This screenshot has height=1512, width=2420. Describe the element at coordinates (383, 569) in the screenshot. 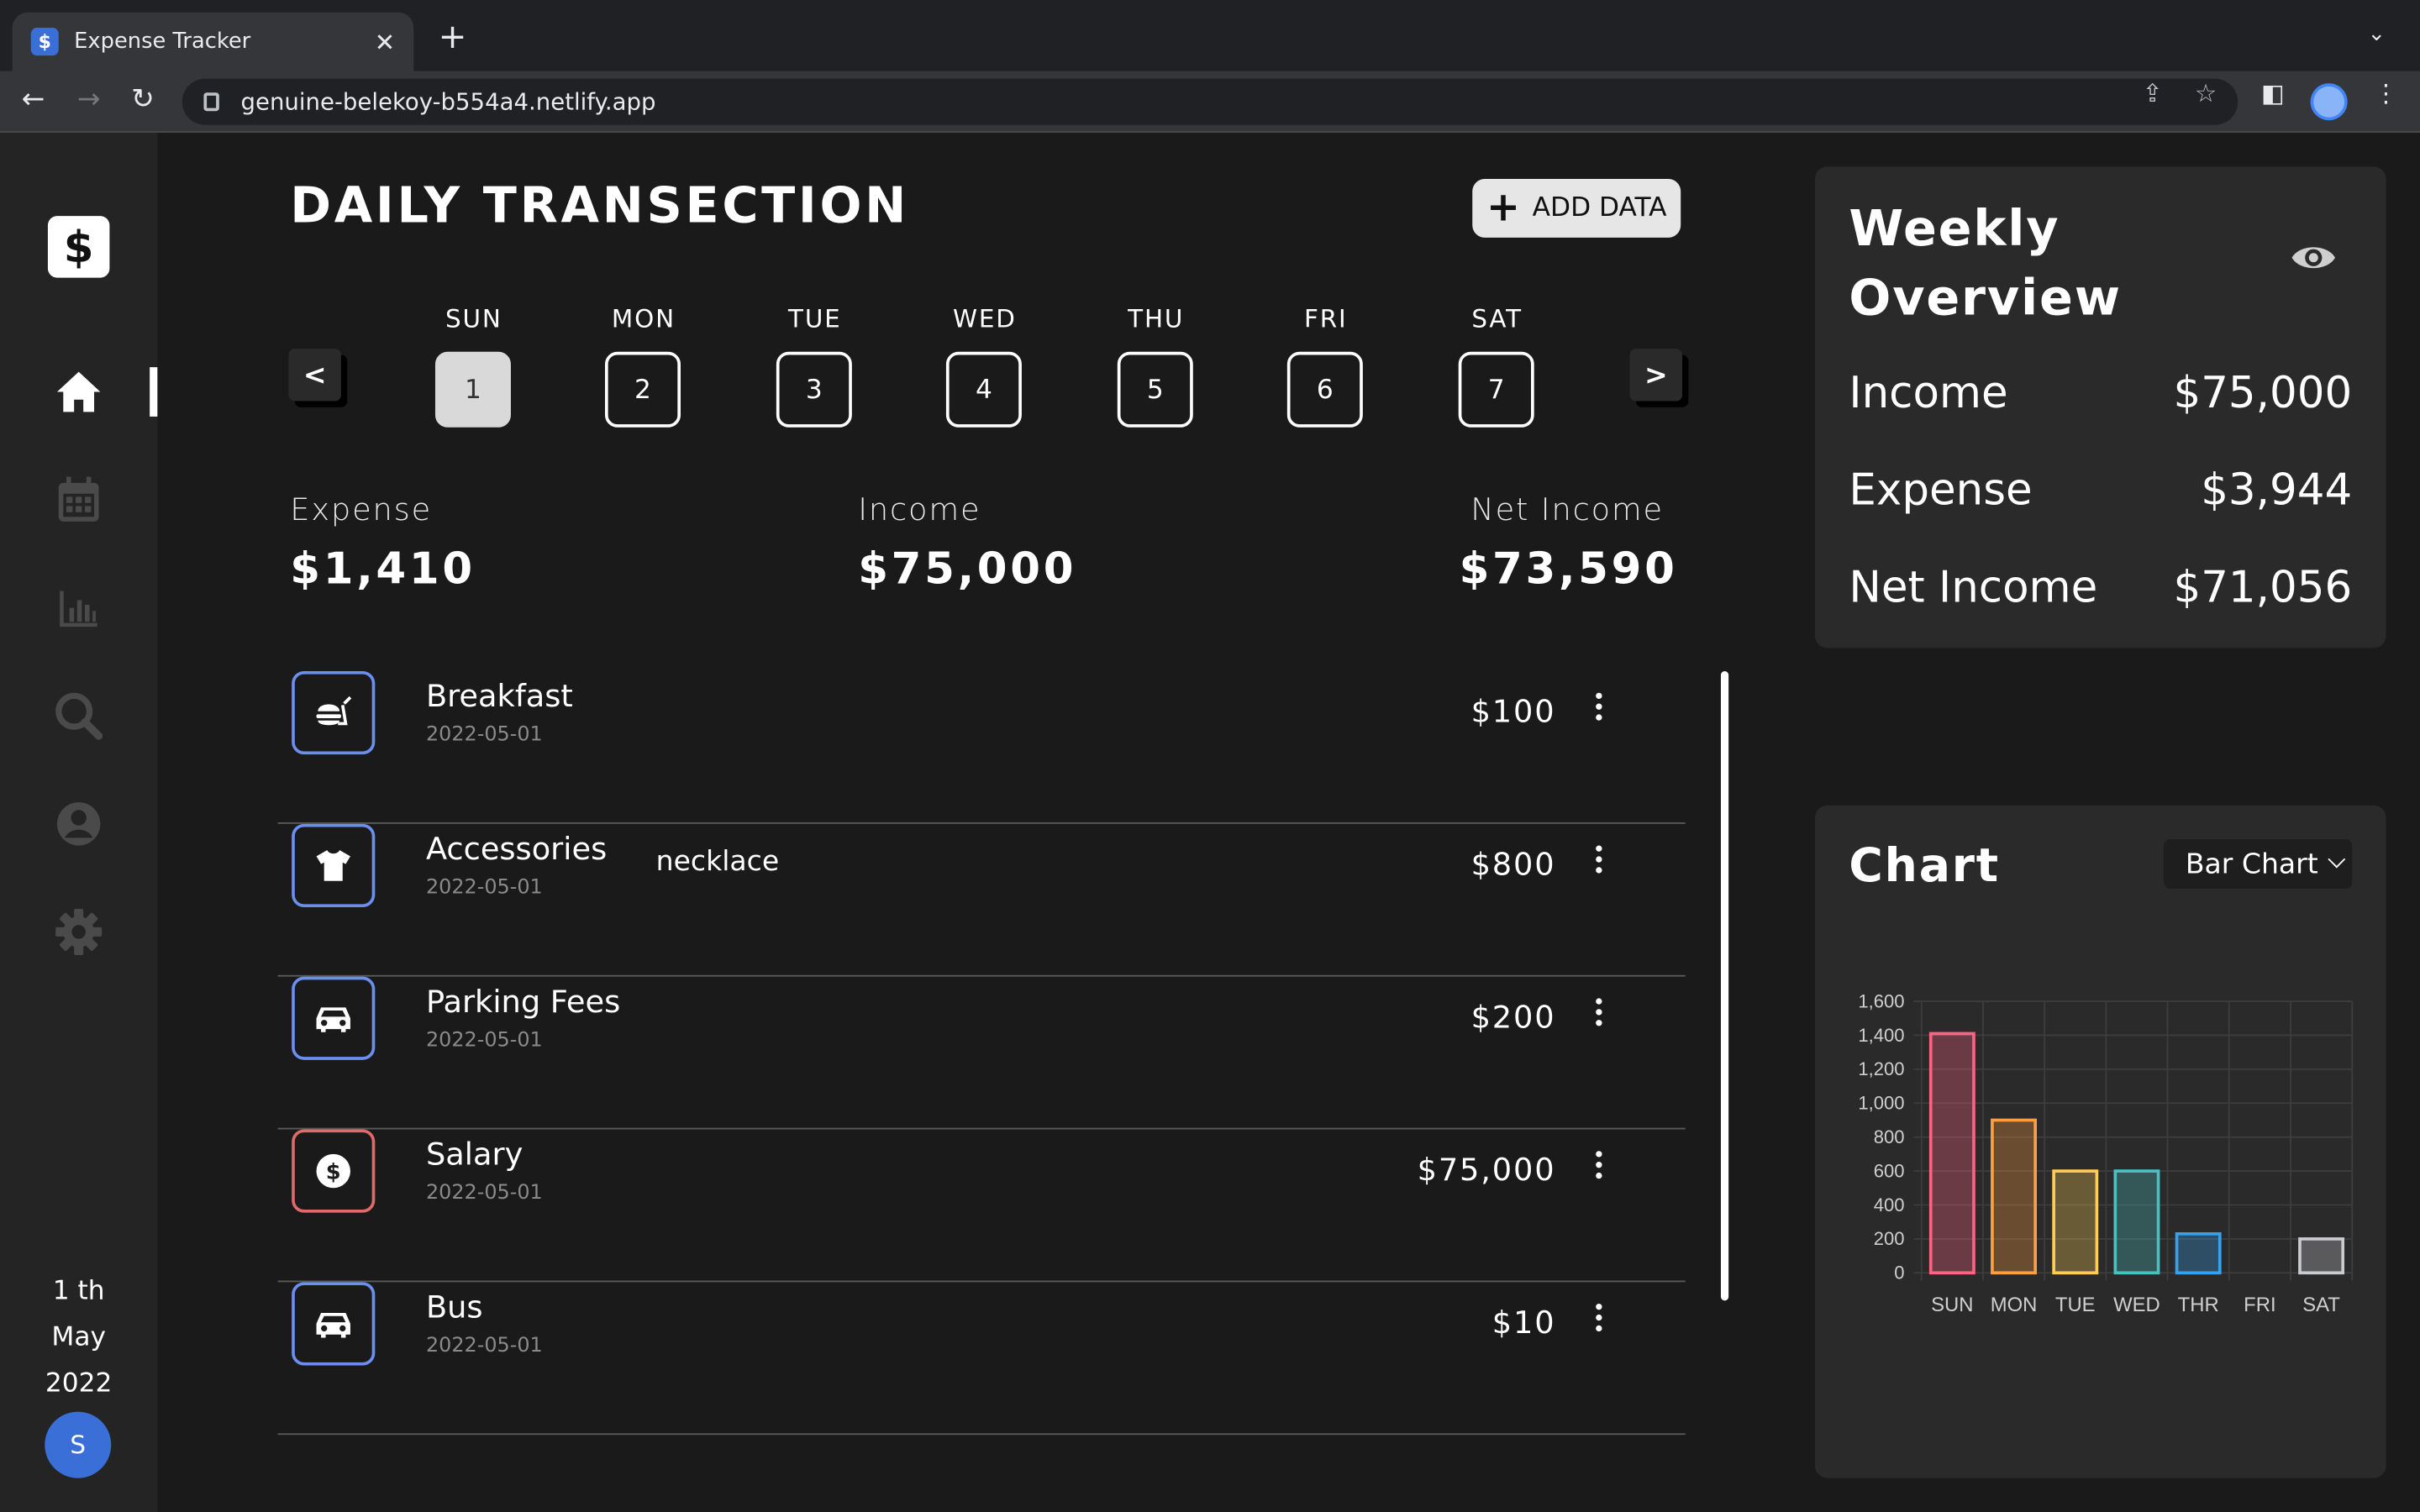

I see `expense-value: $1,410` at that location.